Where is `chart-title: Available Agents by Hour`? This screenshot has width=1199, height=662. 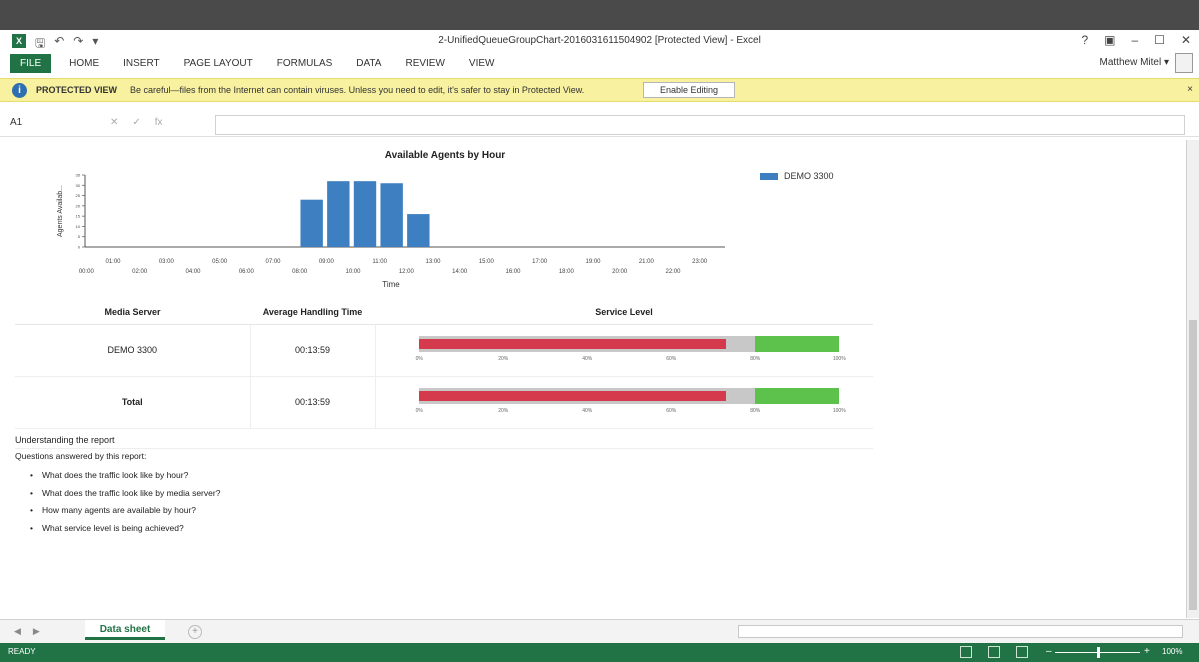 chart-title: Available Agents by Hour is located at coordinates (445, 155).